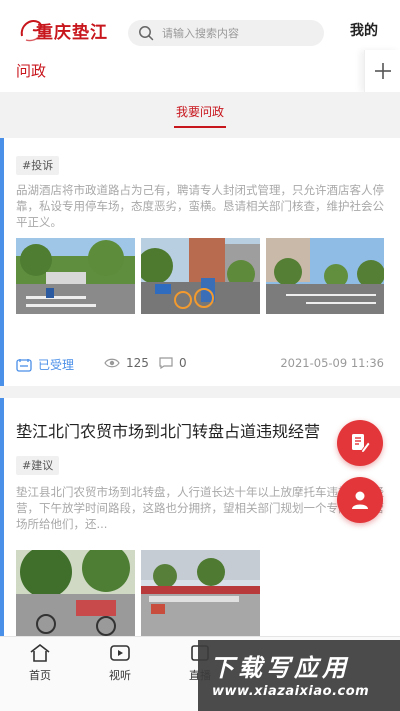  I want to click on logo-text: 重庆垫江, so click(72, 33).